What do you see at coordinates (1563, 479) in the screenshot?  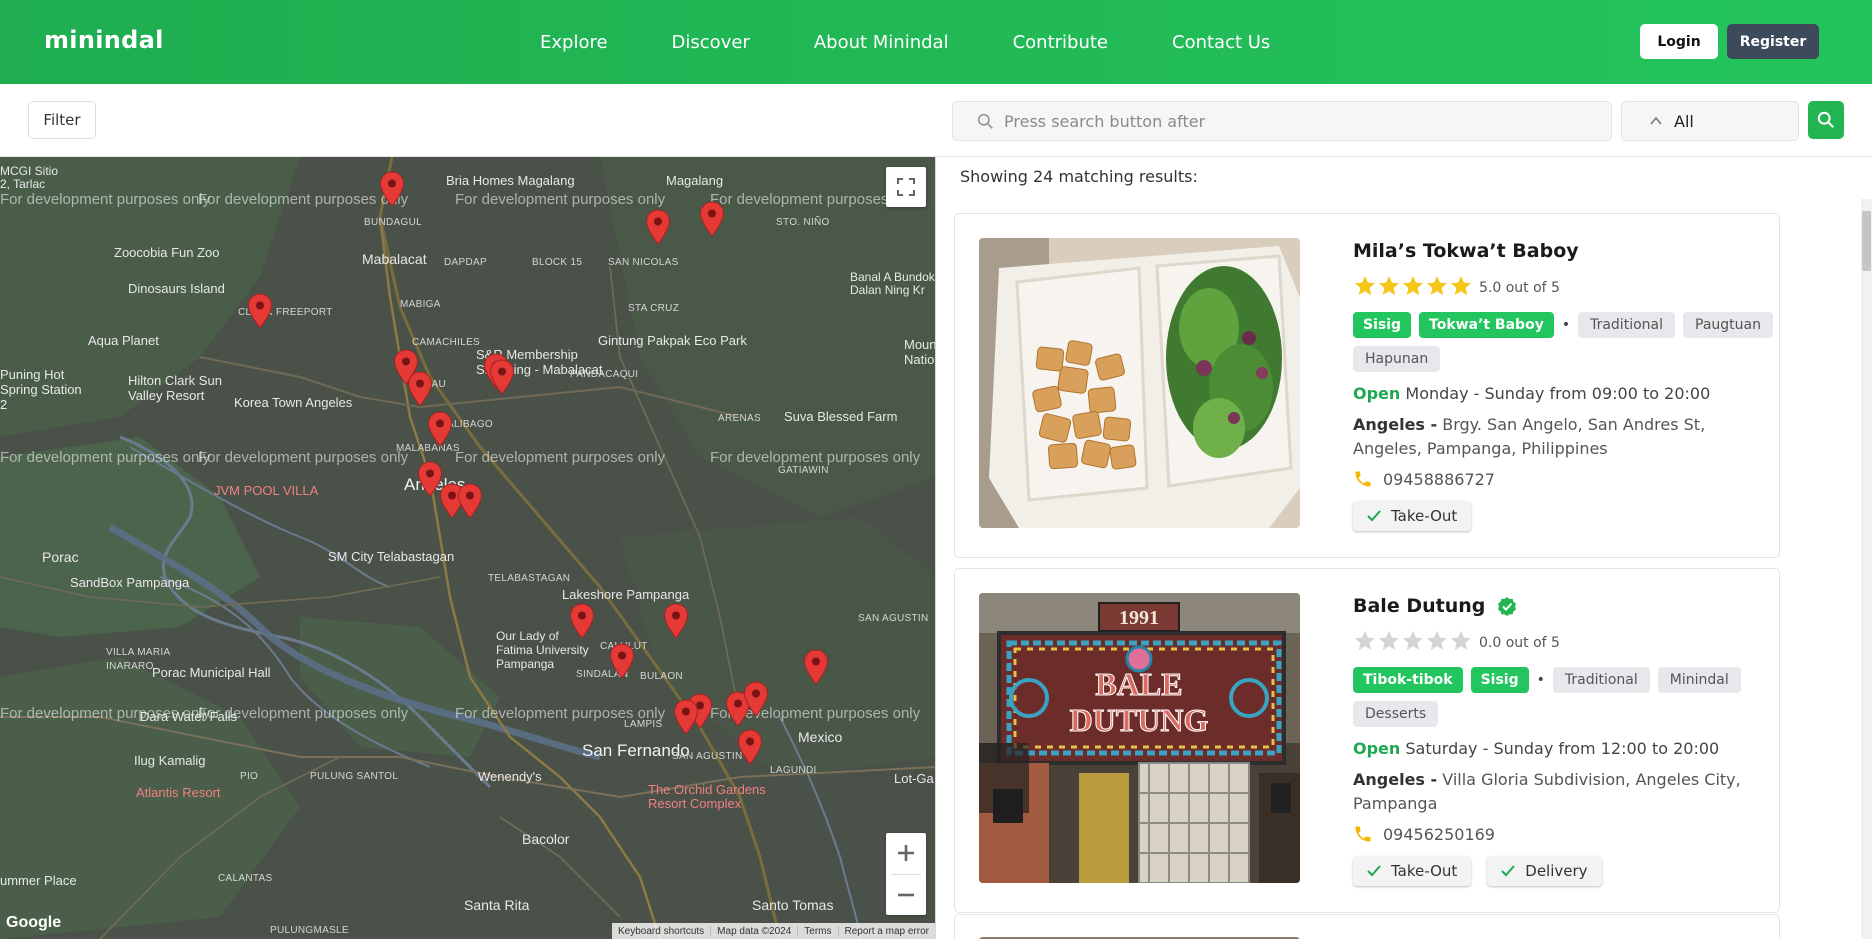 I see `phone: 09458886727` at bounding box center [1563, 479].